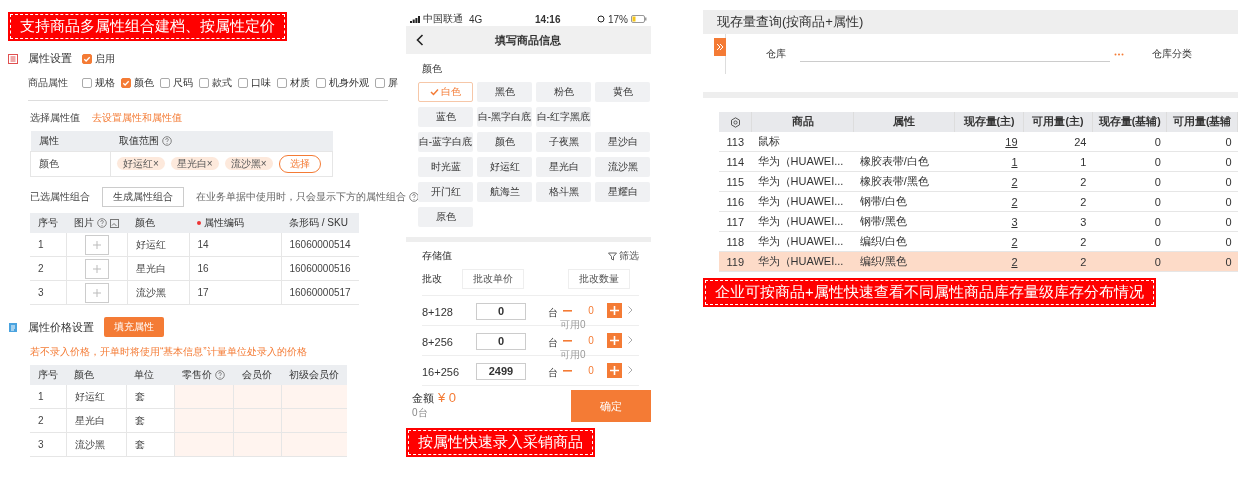 This screenshot has height=486, width=1248. What do you see at coordinates (158, 245) in the screenshot?
I see `table-cell: 好运红` at bounding box center [158, 245].